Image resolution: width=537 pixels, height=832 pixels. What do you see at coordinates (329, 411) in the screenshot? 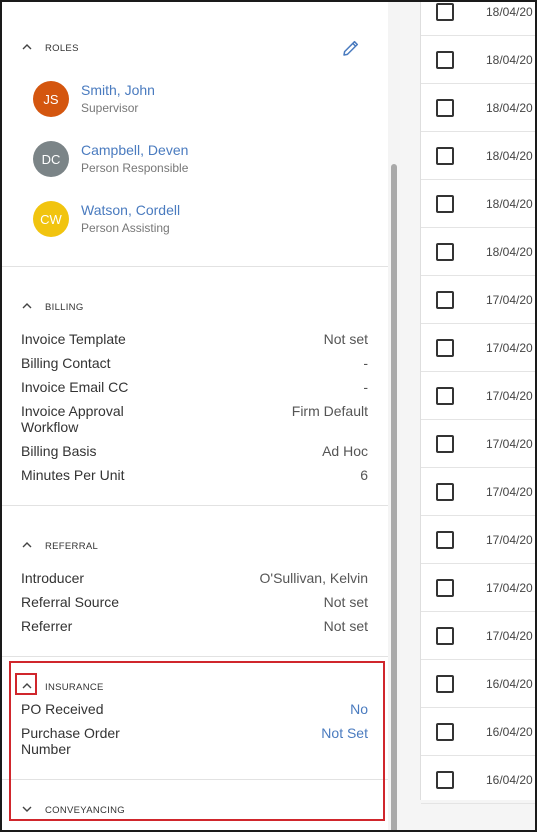
I see `field-value: Firm Default` at bounding box center [329, 411].